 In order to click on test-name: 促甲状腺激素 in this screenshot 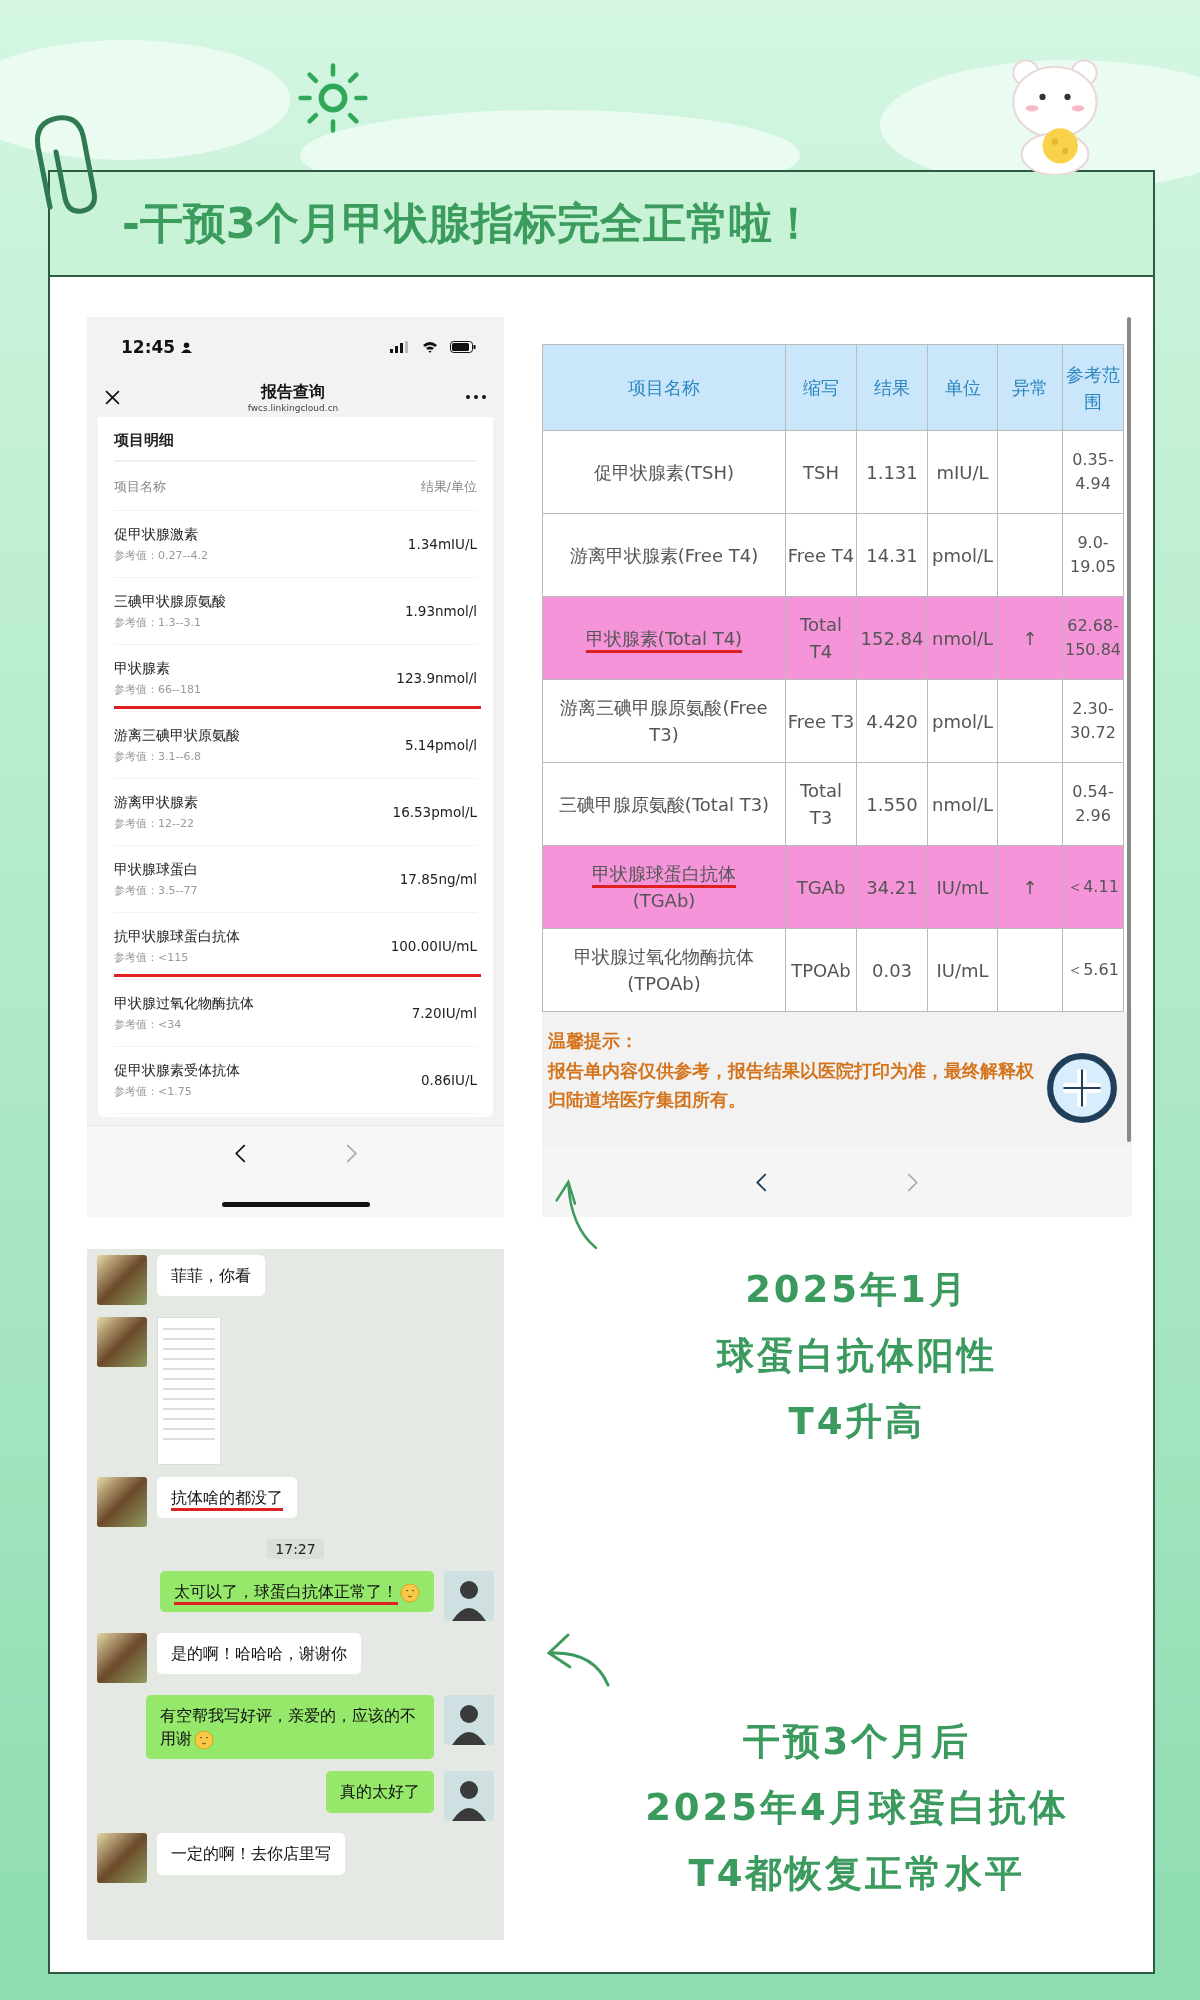, I will do `click(156, 534)`.